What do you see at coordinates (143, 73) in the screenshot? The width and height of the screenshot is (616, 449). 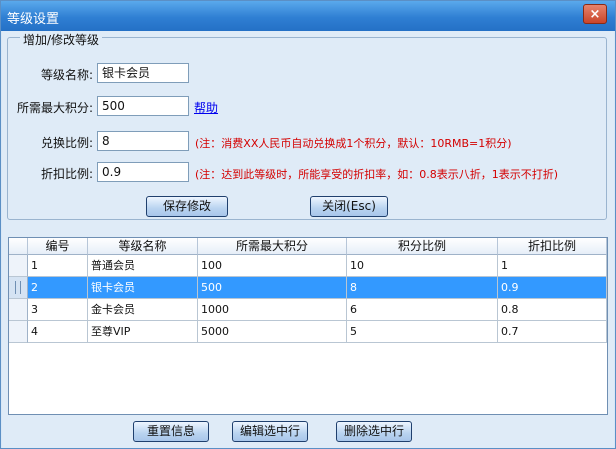 I see `level-name-input: 银卡会员` at bounding box center [143, 73].